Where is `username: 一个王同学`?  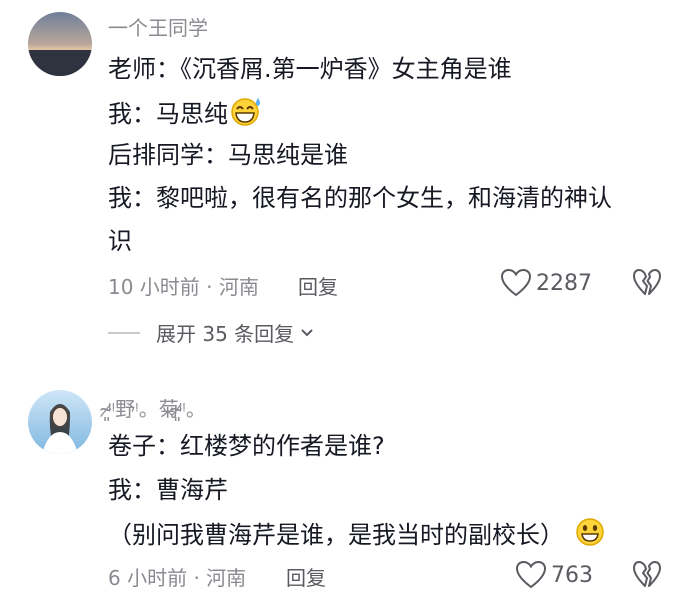
username: 一个王同学 is located at coordinates (158, 26).